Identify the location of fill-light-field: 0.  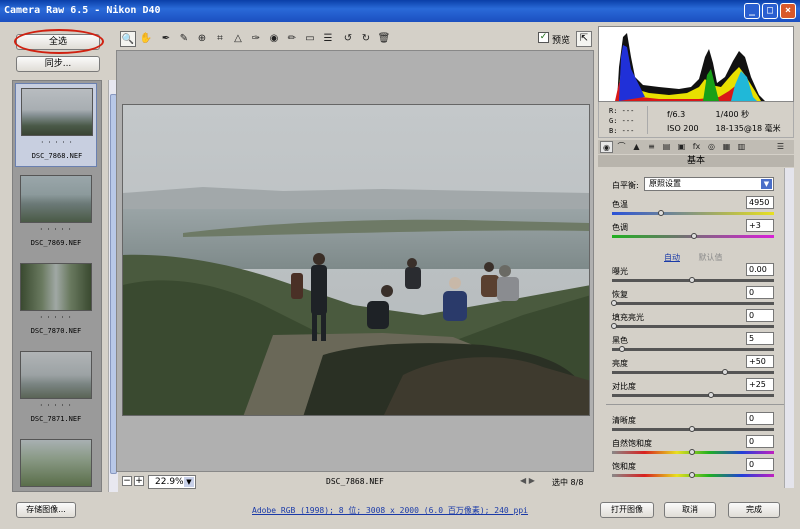
(760, 315).